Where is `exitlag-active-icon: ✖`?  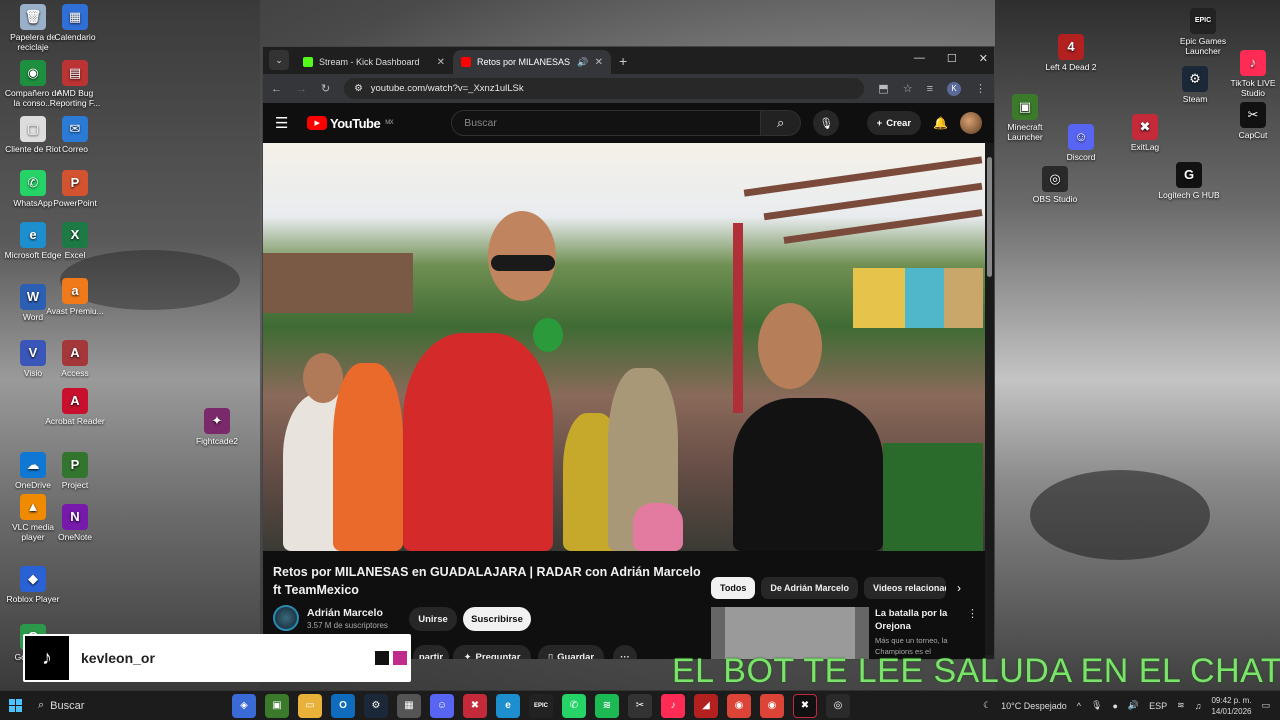 exitlag-active-icon: ✖ is located at coordinates (805, 705).